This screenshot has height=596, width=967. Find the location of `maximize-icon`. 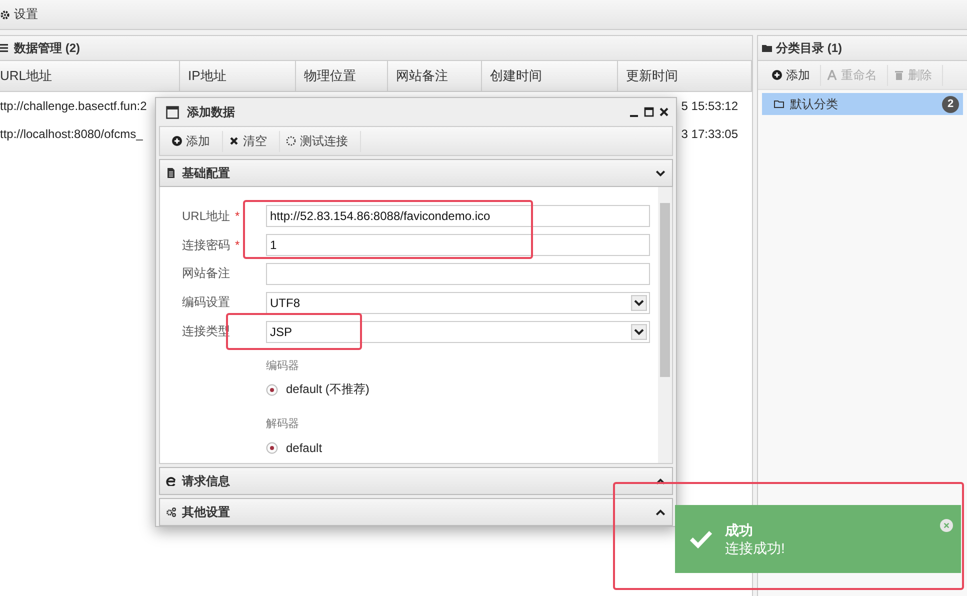

maximize-icon is located at coordinates (649, 112).